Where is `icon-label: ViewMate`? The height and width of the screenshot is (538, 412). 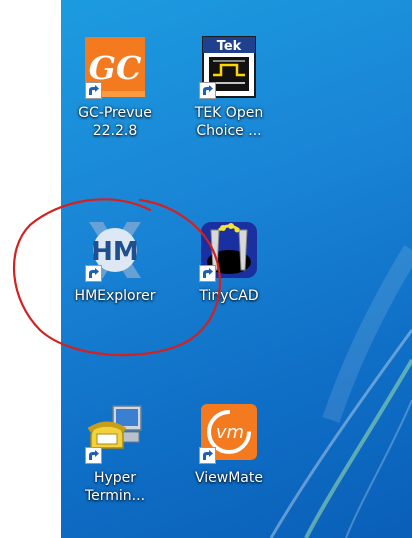 icon-label: ViewMate is located at coordinates (229, 478).